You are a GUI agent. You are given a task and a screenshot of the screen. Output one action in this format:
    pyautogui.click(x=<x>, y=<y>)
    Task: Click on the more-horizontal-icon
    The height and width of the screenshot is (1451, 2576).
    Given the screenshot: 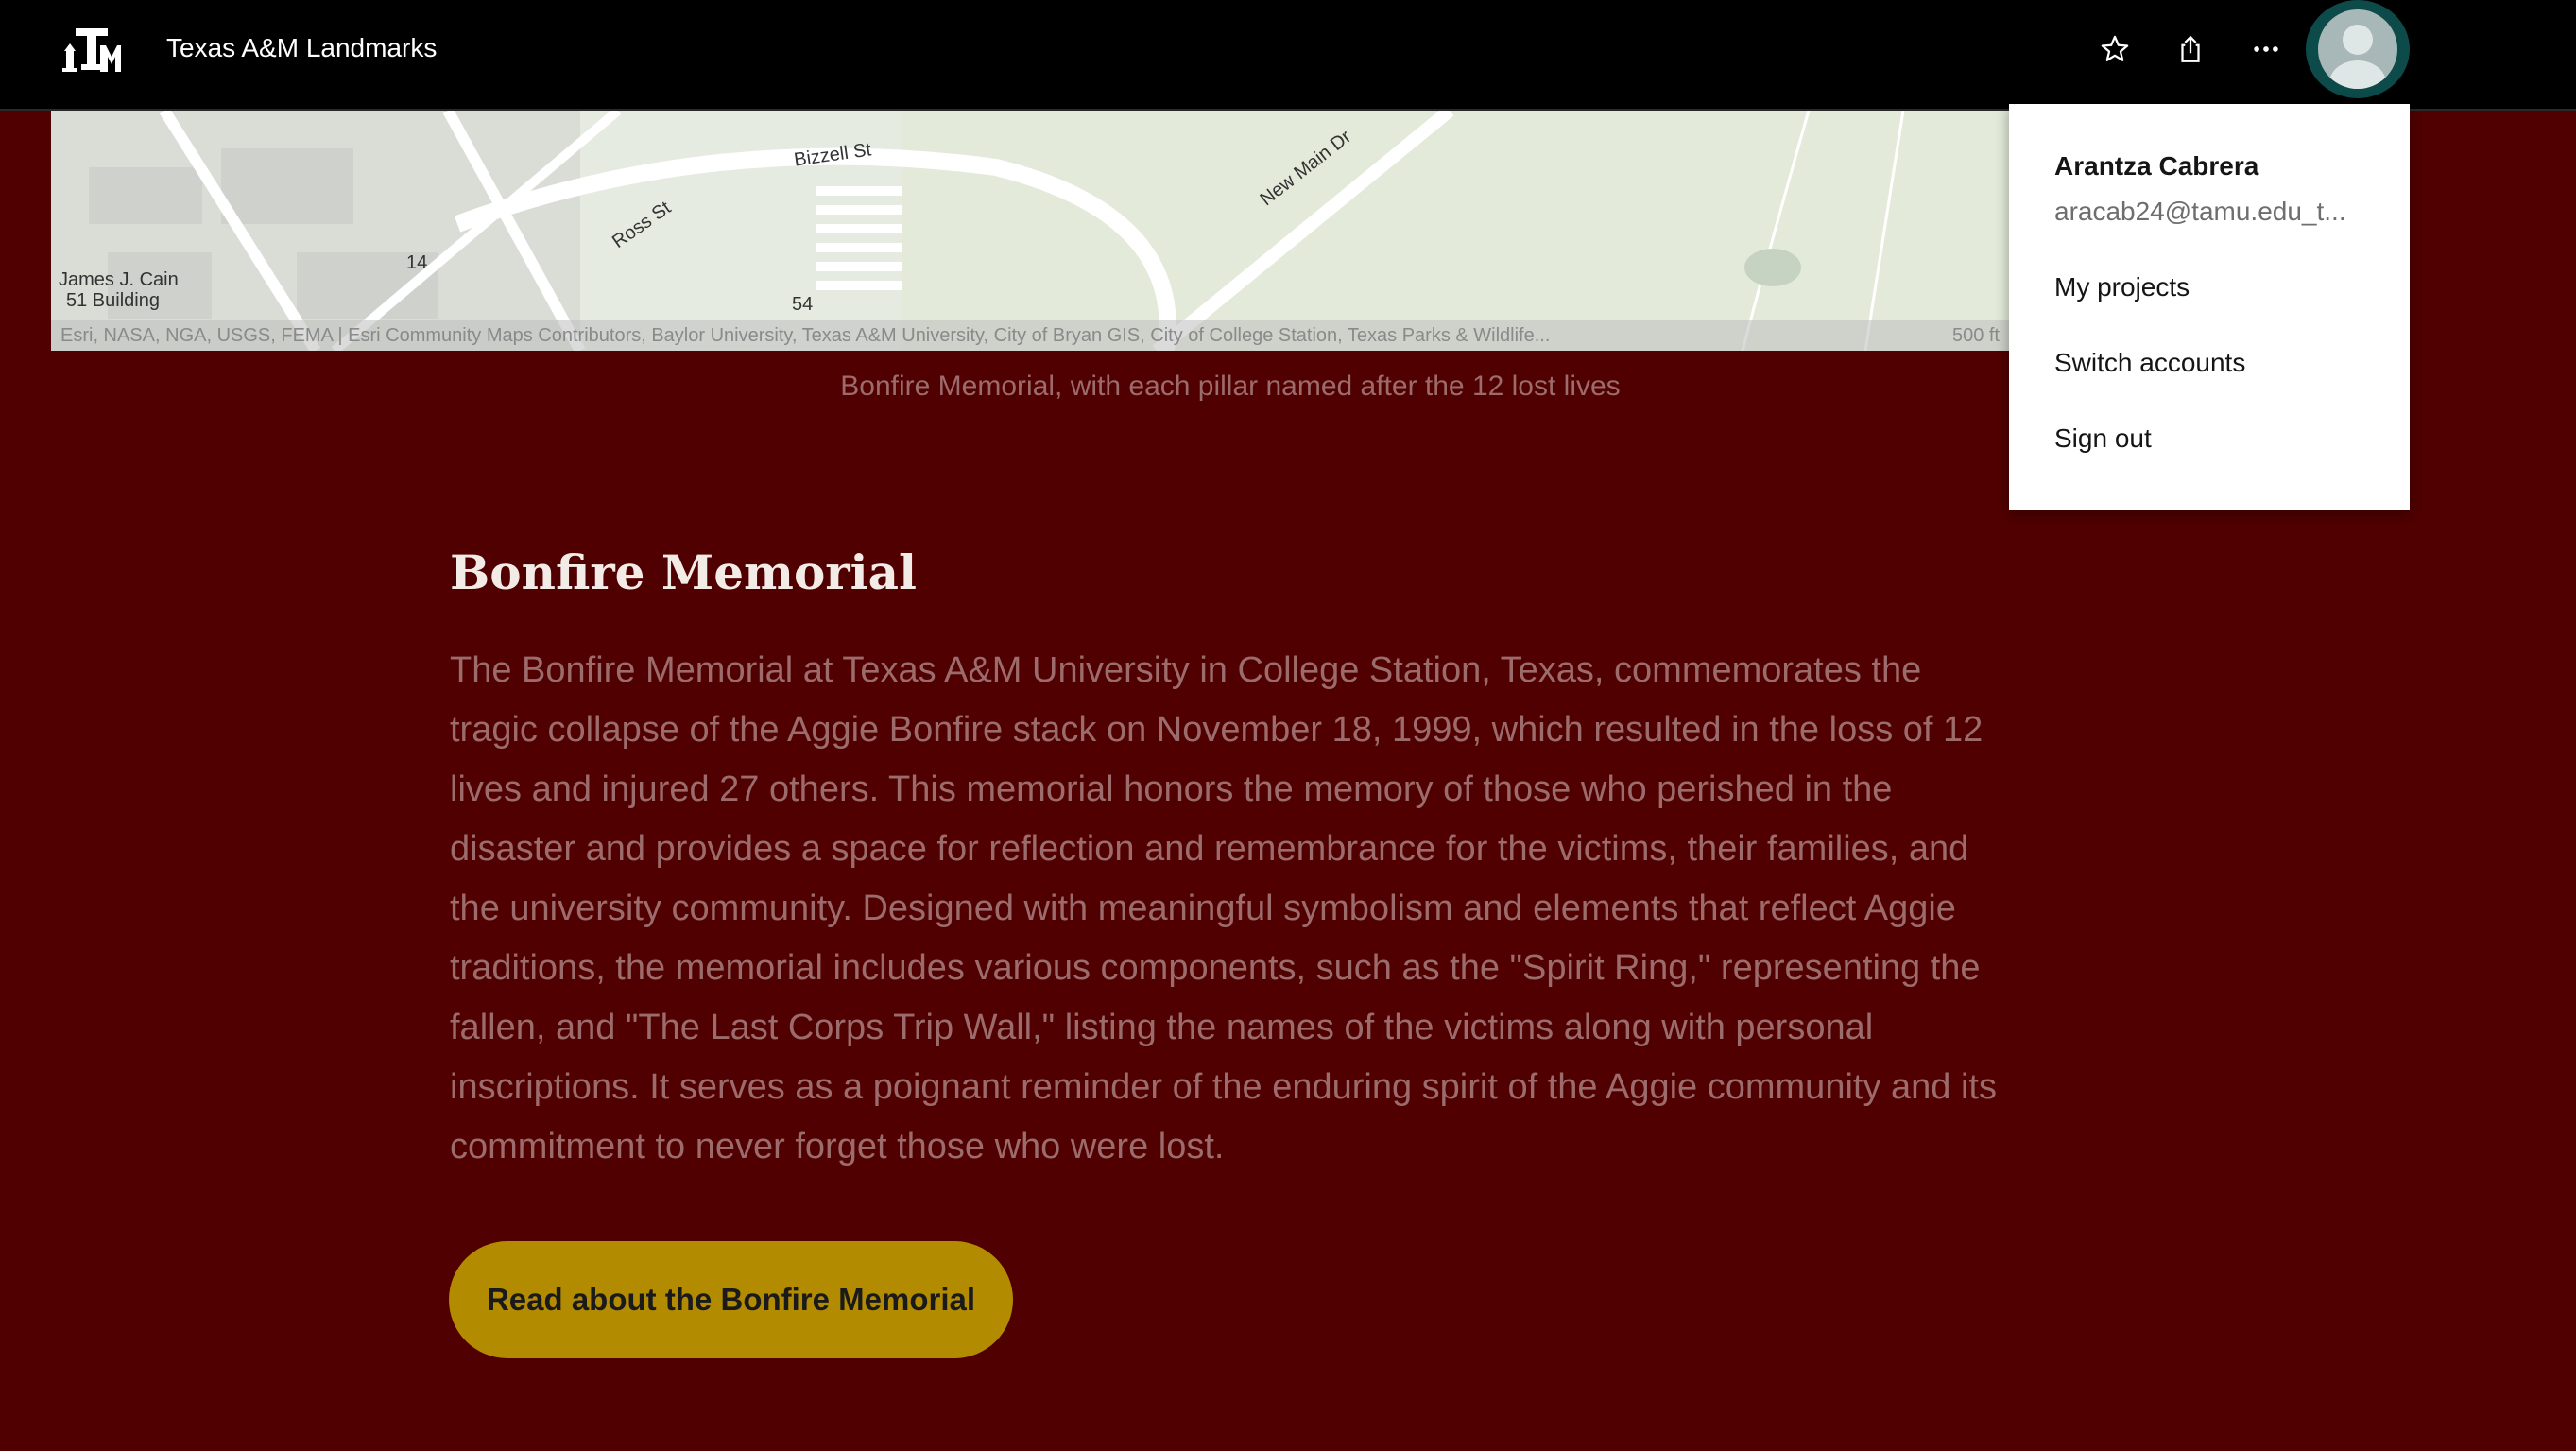 What is the action you would take?
    pyautogui.click(x=2266, y=49)
    